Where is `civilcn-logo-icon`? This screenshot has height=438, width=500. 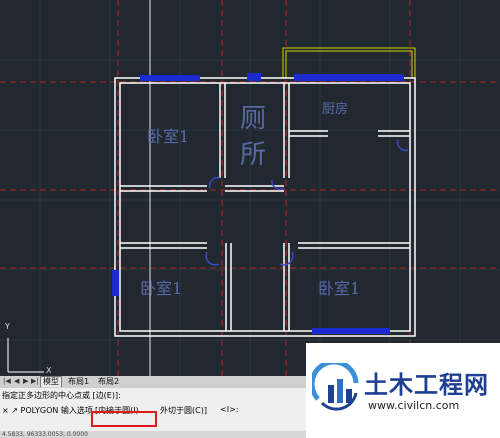 civilcn-logo-icon is located at coordinates (335, 387).